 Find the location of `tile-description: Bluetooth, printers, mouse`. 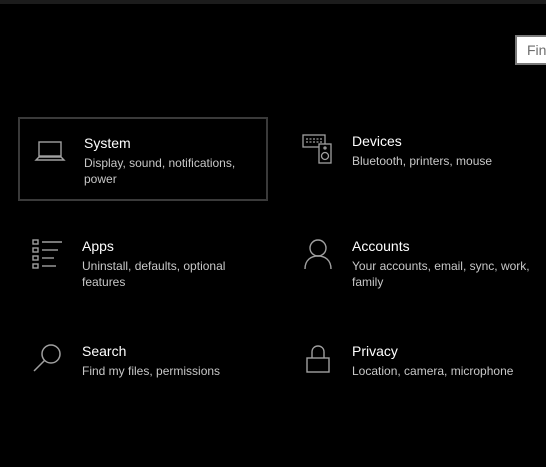

tile-description: Bluetooth, printers, mouse is located at coordinates (422, 161).